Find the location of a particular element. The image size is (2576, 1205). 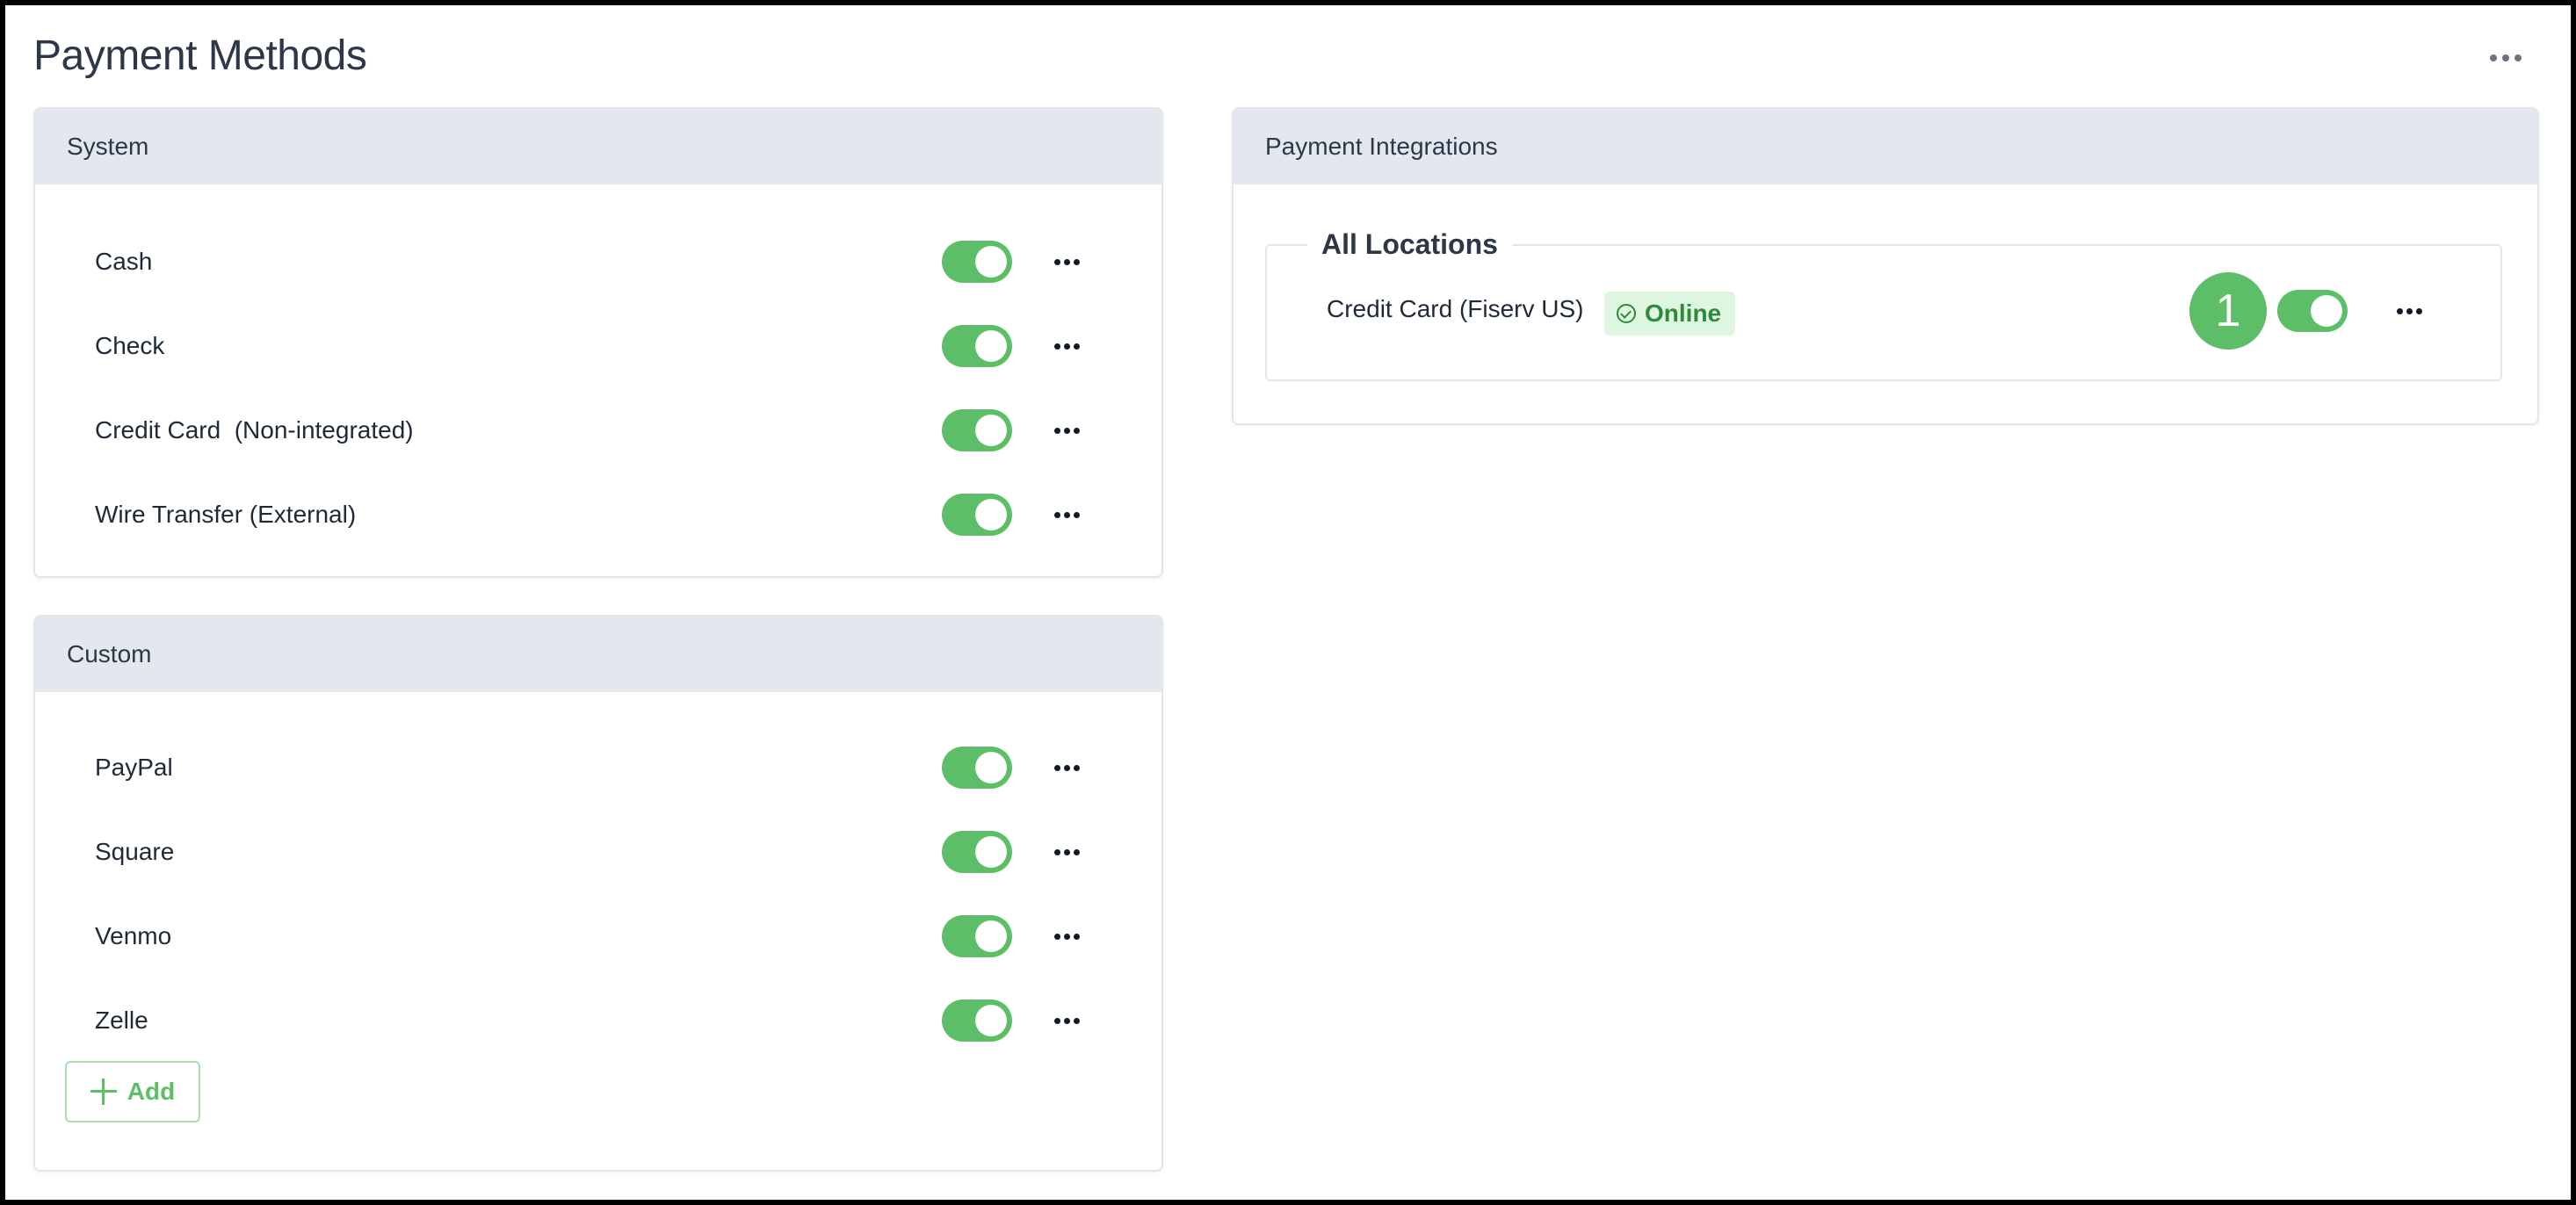

payment-method-label: Cash is located at coordinates (124, 261).